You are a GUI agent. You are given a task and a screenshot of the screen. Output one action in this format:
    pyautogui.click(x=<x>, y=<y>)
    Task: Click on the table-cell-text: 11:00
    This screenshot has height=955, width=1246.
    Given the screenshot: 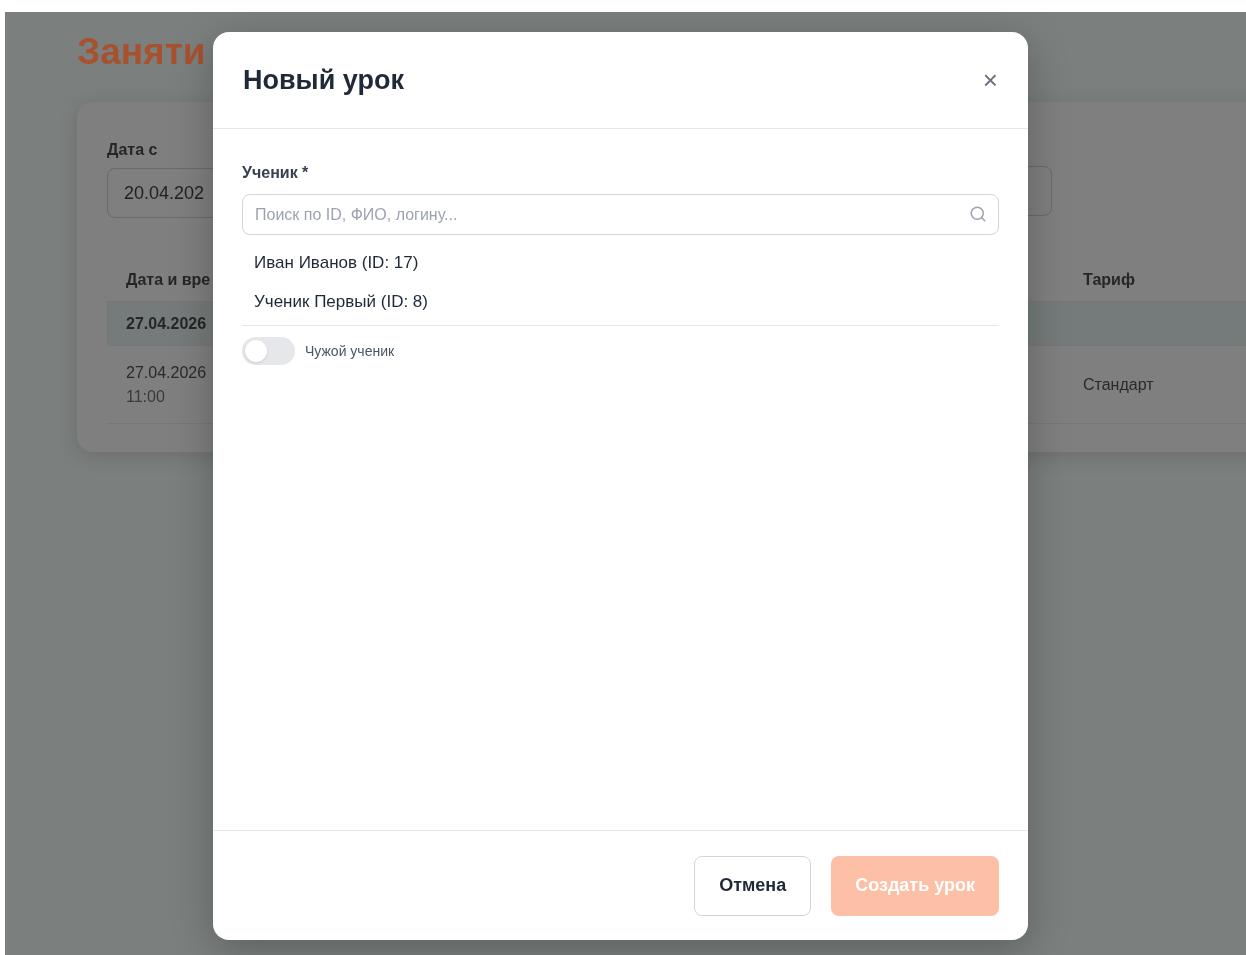 What is the action you would take?
    pyautogui.click(x=145, y=396)
    